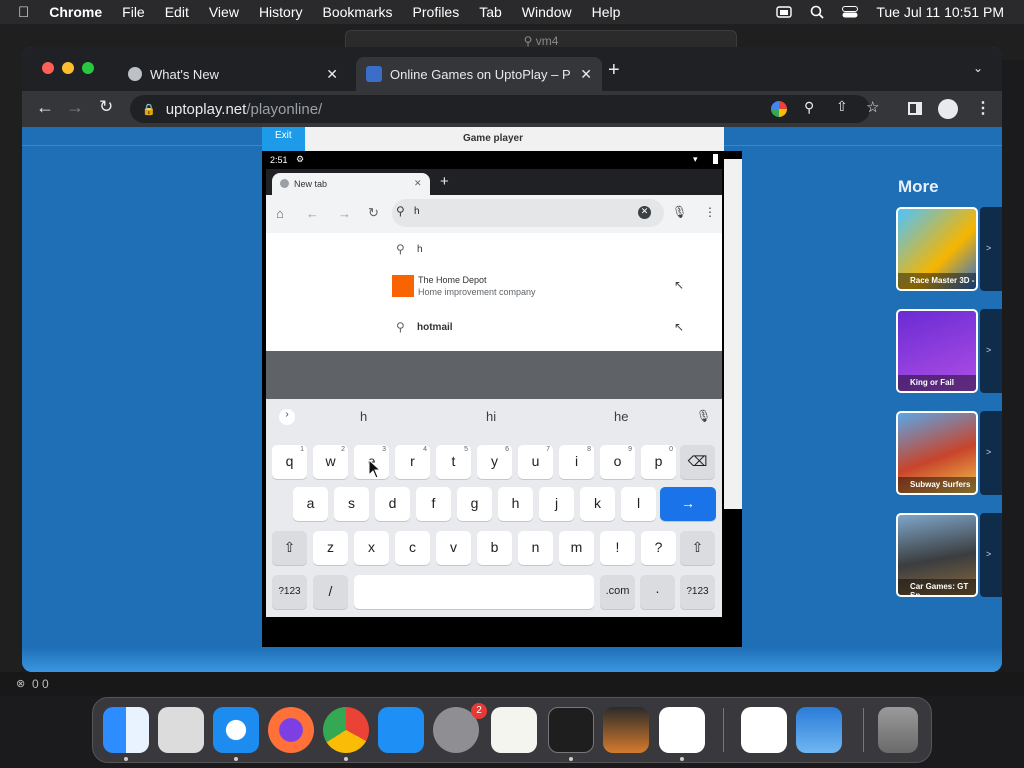 The image size is (1024, 768). What do you see at coordinates (351, 185) in the screenshot?
I see `android-tab-new-tab: New tab ✕` at bounding box center [351, 185].